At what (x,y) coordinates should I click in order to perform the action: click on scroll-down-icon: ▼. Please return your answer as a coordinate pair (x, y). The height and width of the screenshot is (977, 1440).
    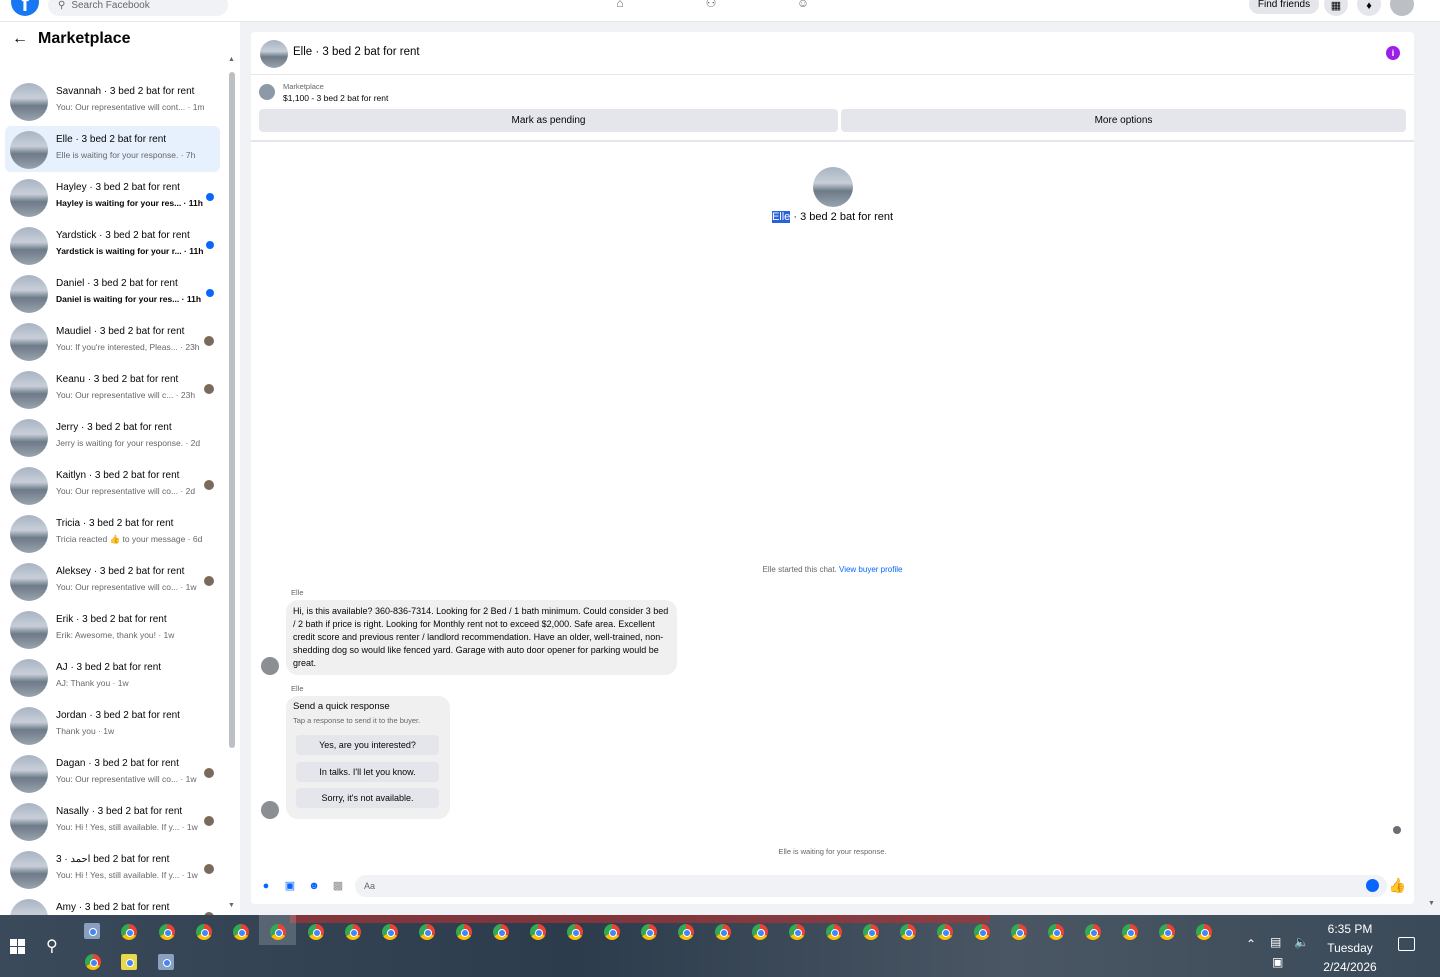
    Looking at the image, I should click on (231, 905).